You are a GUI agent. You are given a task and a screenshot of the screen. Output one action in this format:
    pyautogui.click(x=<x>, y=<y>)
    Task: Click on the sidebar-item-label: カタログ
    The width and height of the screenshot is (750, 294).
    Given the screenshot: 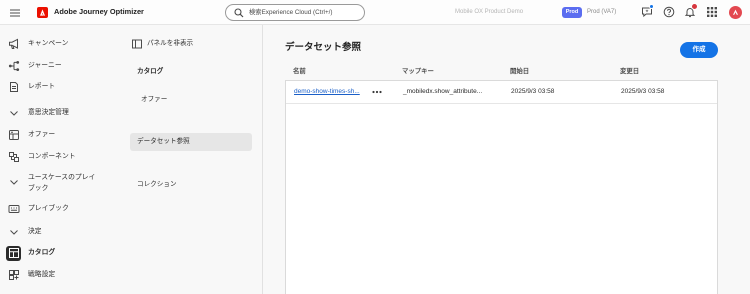 What is the action you would take?
    pyautogui.click(x=42, y=252)
    